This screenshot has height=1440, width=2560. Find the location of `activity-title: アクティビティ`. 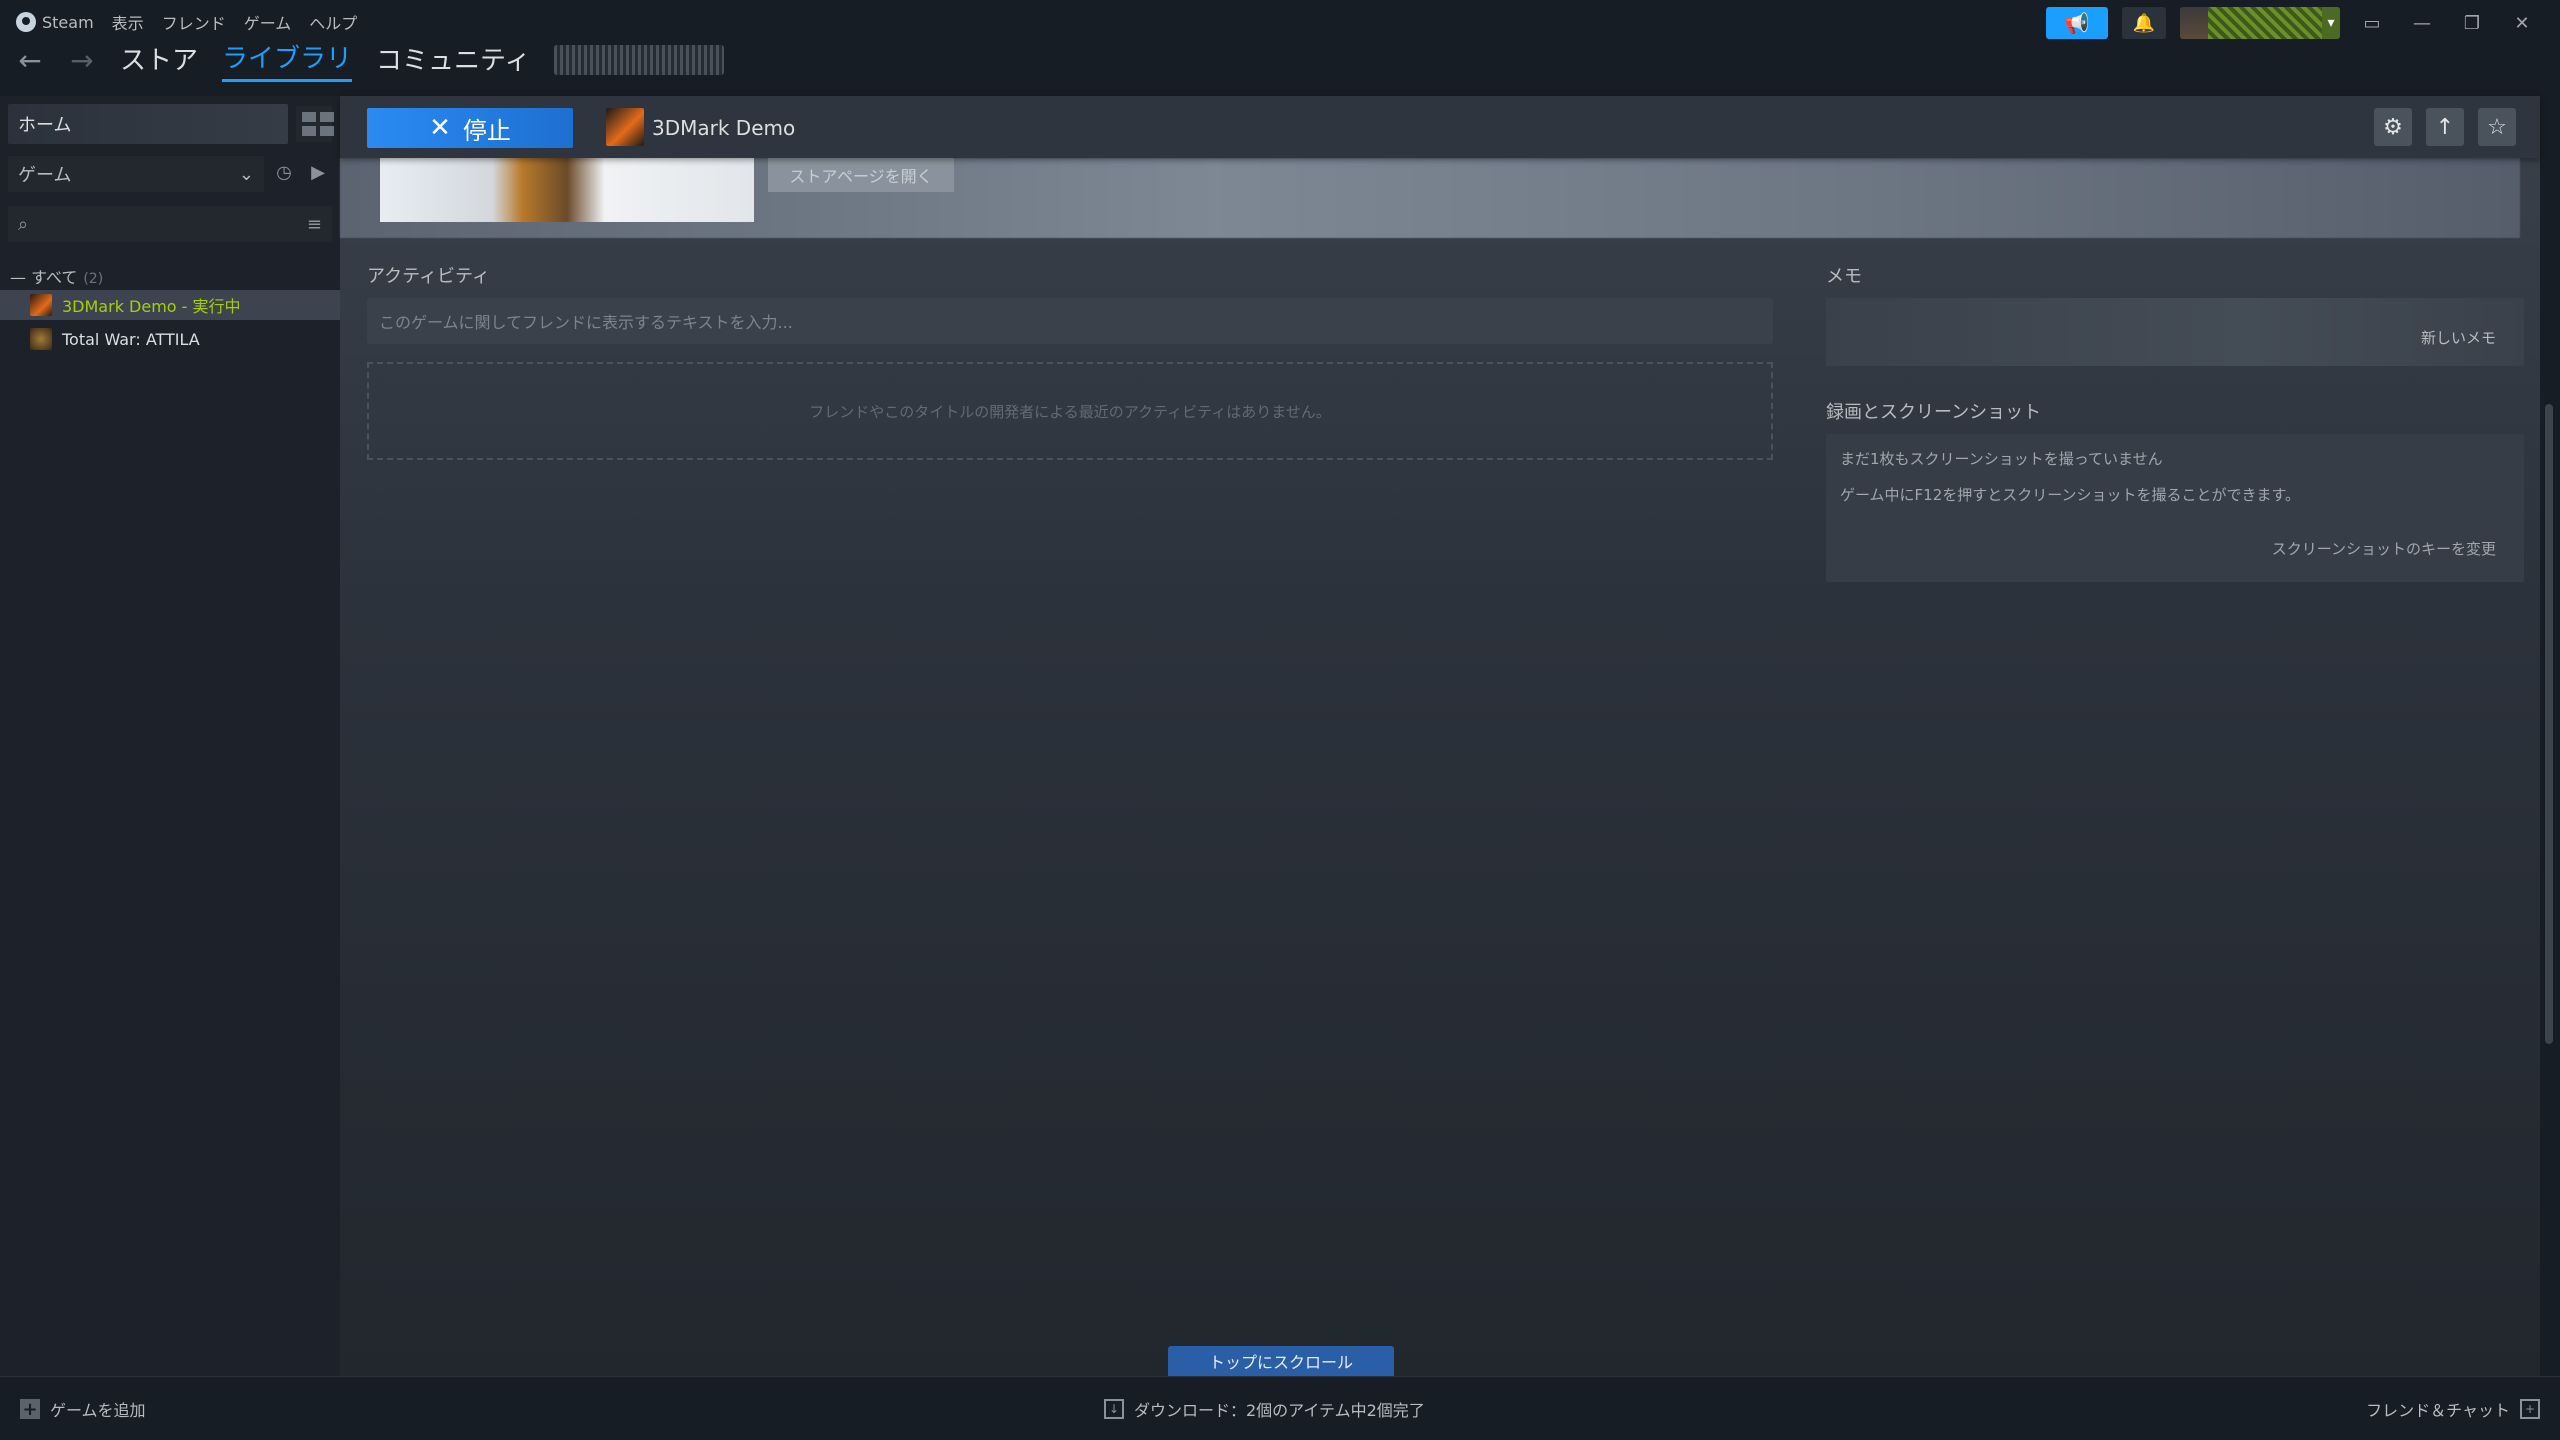

activity-title: アクティビティ is located at coordinates (428, 276).